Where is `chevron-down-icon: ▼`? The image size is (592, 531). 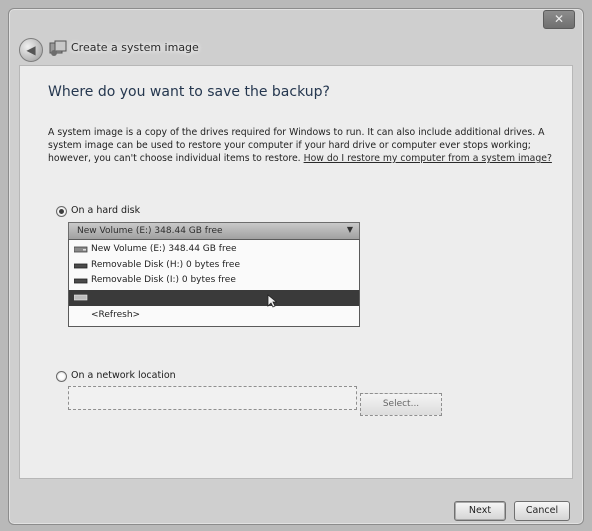
chevron-down-icon: ▼ is located at coordinates (349, 229).